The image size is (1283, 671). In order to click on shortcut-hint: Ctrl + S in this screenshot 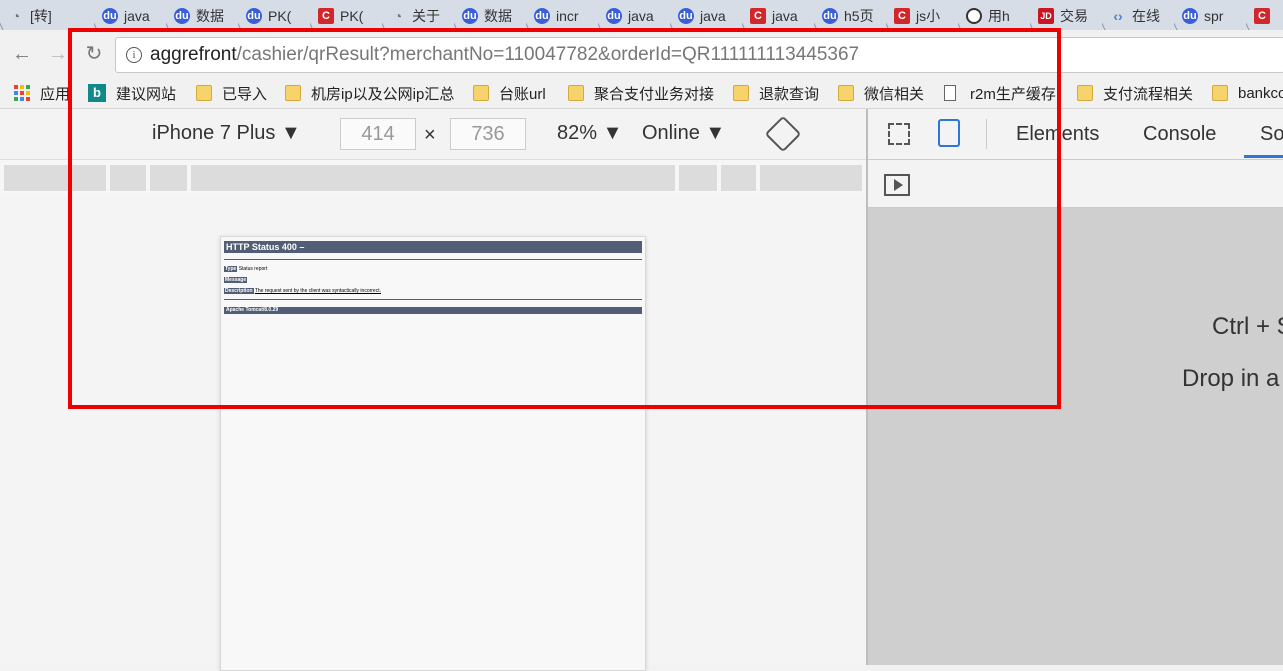, I will do `click(1247, 326)`.